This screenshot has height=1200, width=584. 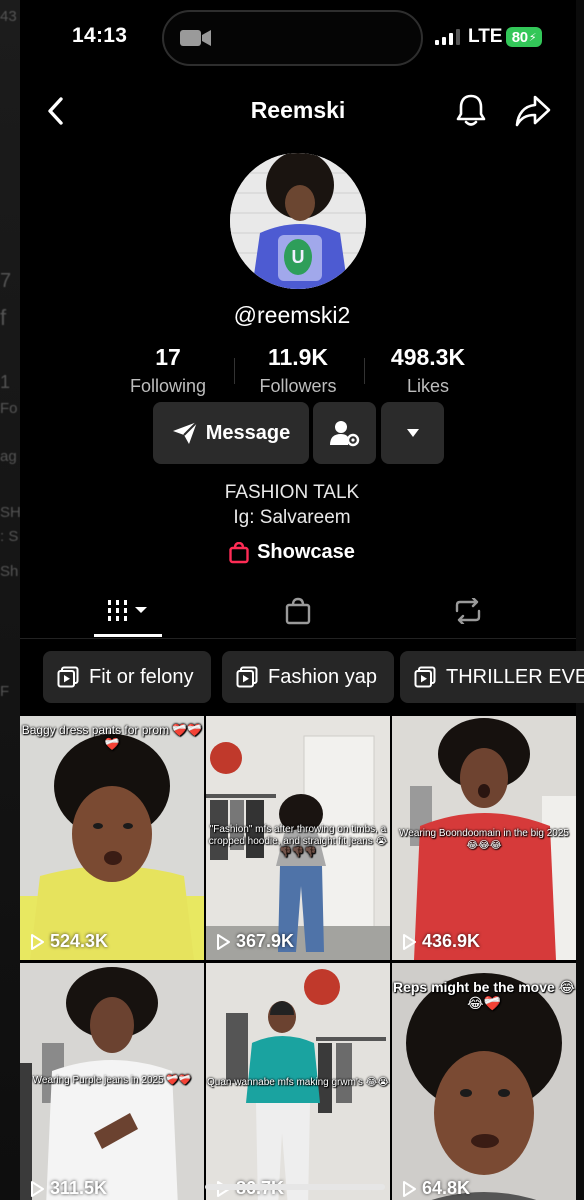 I want to click on tab-reposts, so click(x=468, y=611).